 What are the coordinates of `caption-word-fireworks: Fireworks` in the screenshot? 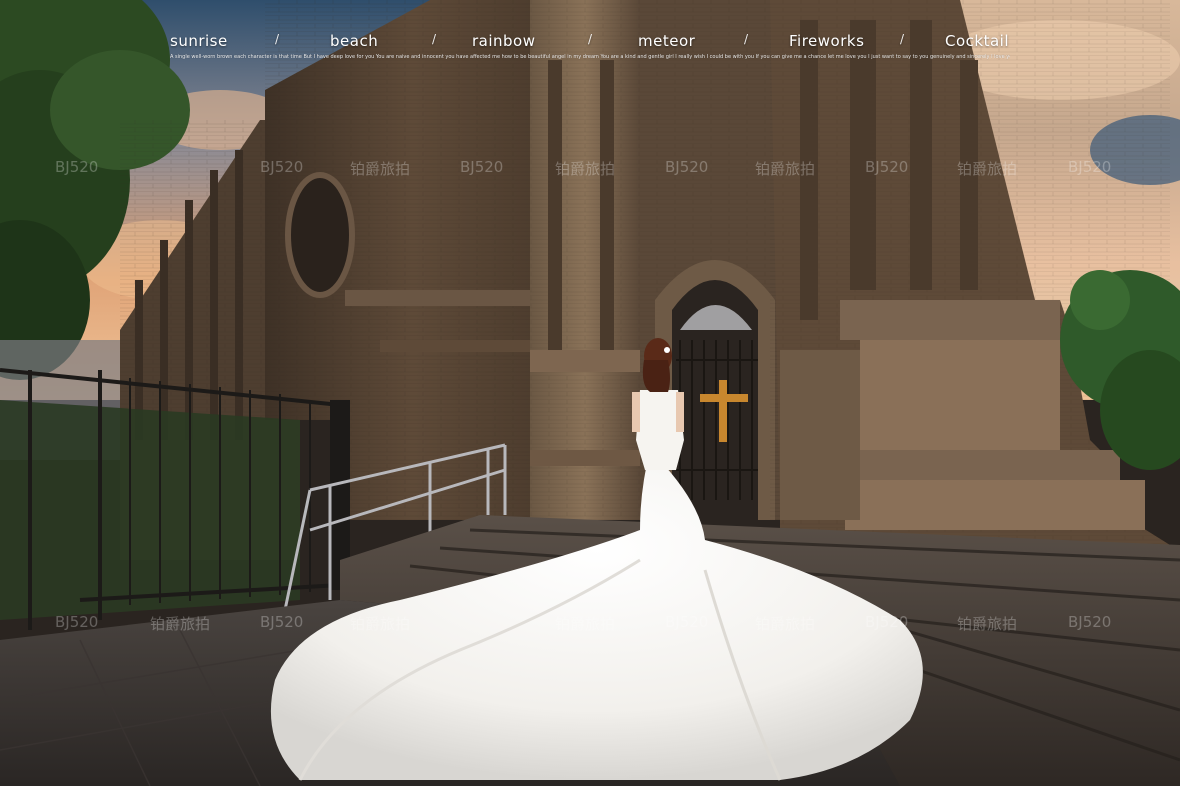 It's located at (827, 41).